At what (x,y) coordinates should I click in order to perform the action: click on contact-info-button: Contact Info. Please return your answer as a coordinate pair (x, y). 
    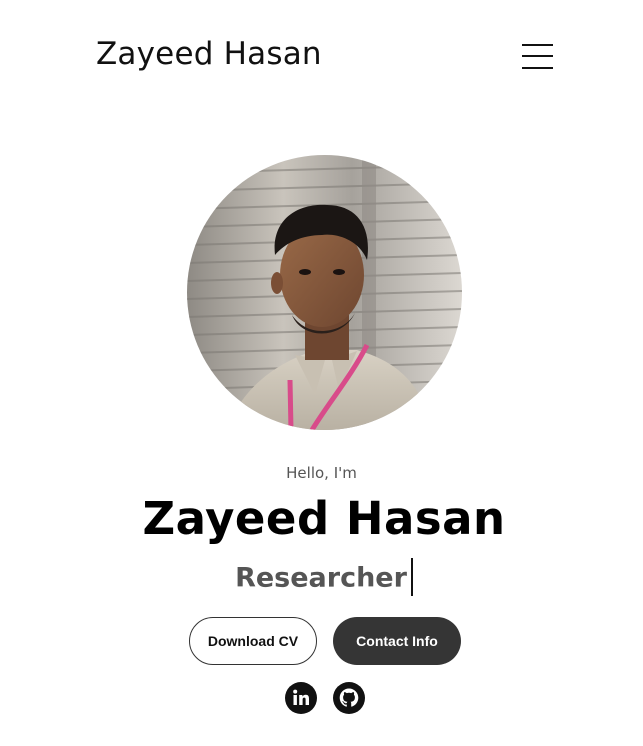
    Looking at the image, I should click on (397, 641).